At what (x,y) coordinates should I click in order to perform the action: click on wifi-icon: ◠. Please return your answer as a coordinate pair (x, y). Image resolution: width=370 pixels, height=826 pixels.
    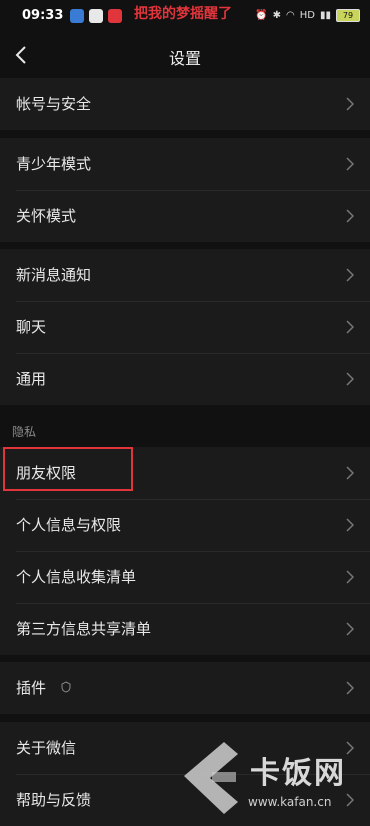
    Looking at the image, I should click on (290, 15).